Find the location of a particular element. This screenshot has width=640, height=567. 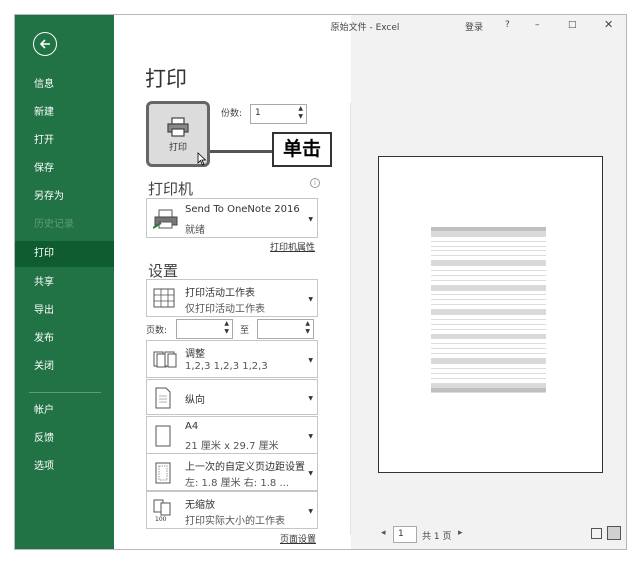

show-margins-icon is located at coordinates (596, 533).